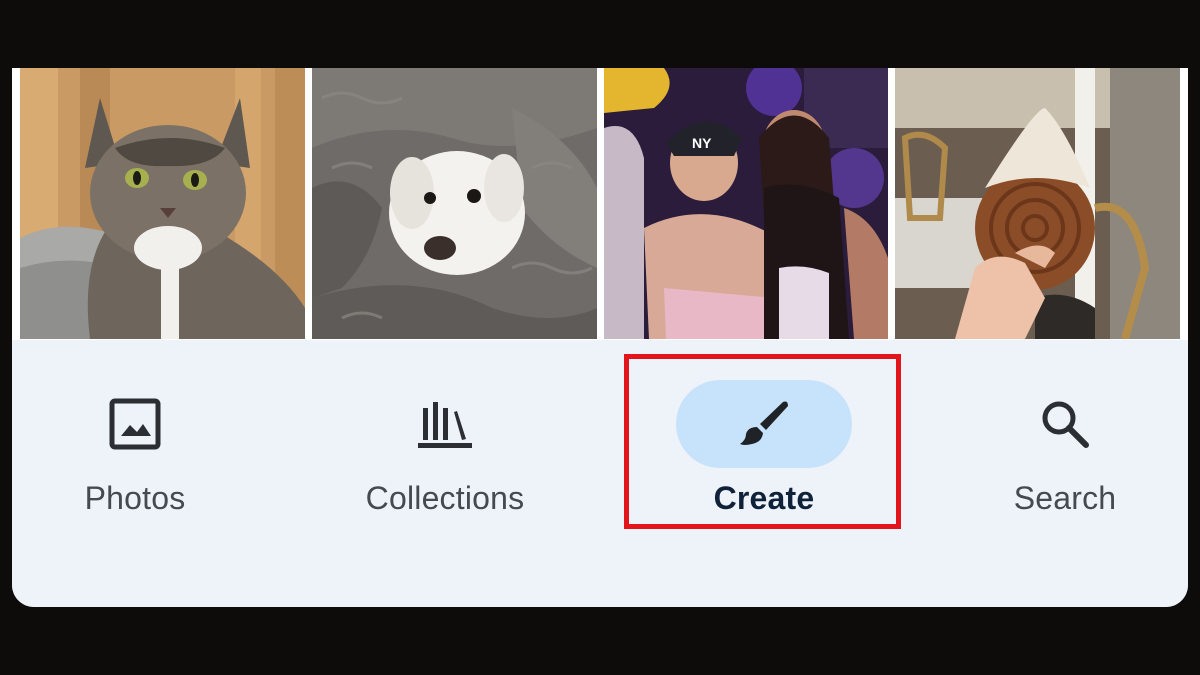 The height and width of the screenshot is (675, 1200). I want to click on photo-thumbnail-party: NY, so click(746, 203).